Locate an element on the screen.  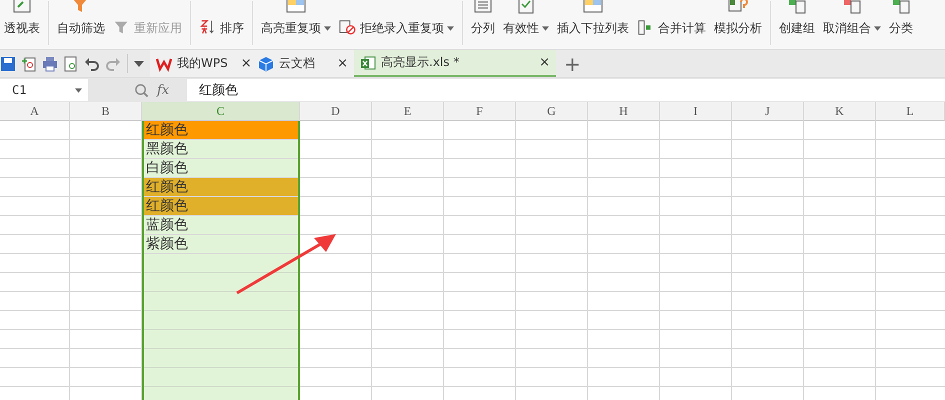
column-header: H is located at coordinates (624, 111).